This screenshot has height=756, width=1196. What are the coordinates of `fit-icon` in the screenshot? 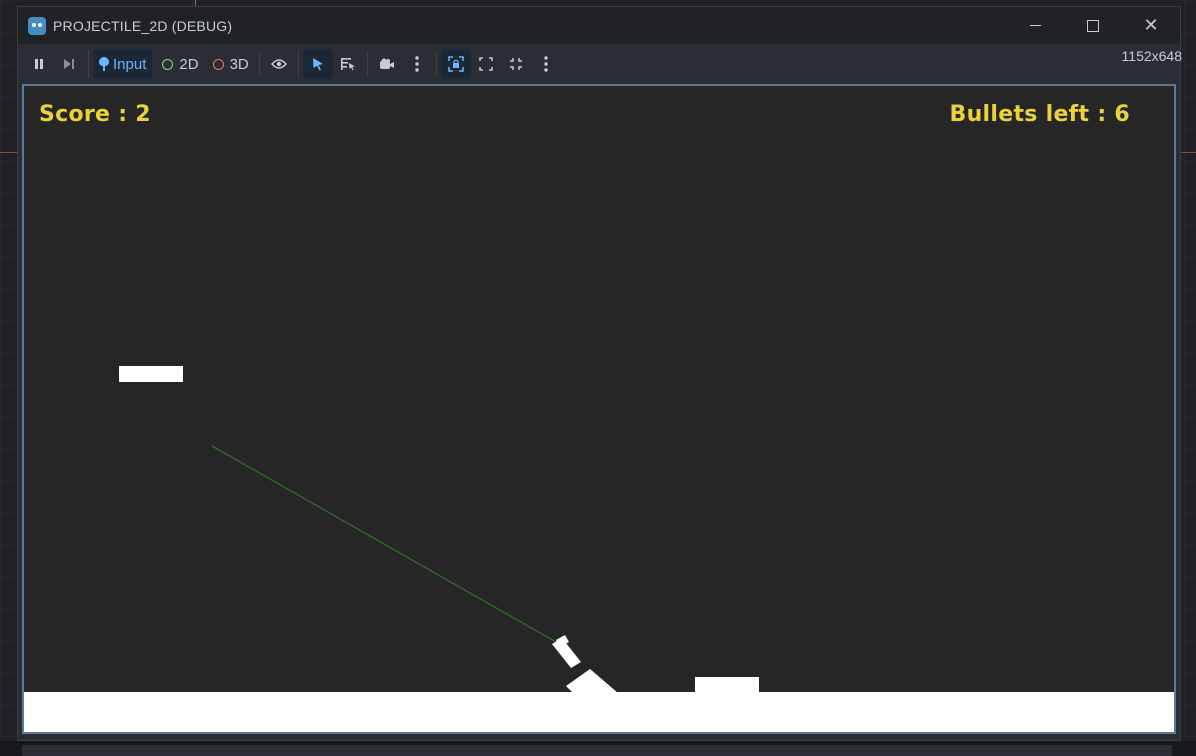 It's located at (515, 64).